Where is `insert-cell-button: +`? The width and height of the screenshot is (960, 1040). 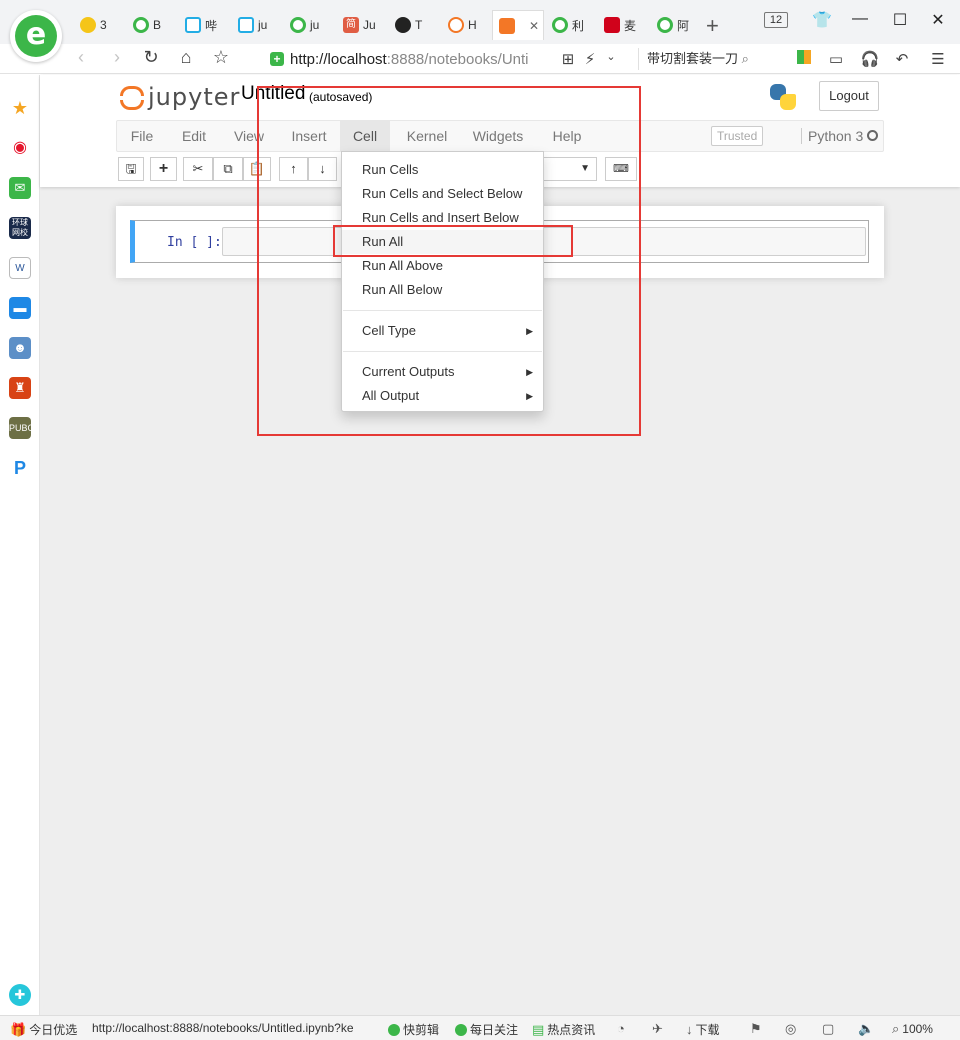
insert-cell-button: + is located at coordinates (163, 169).